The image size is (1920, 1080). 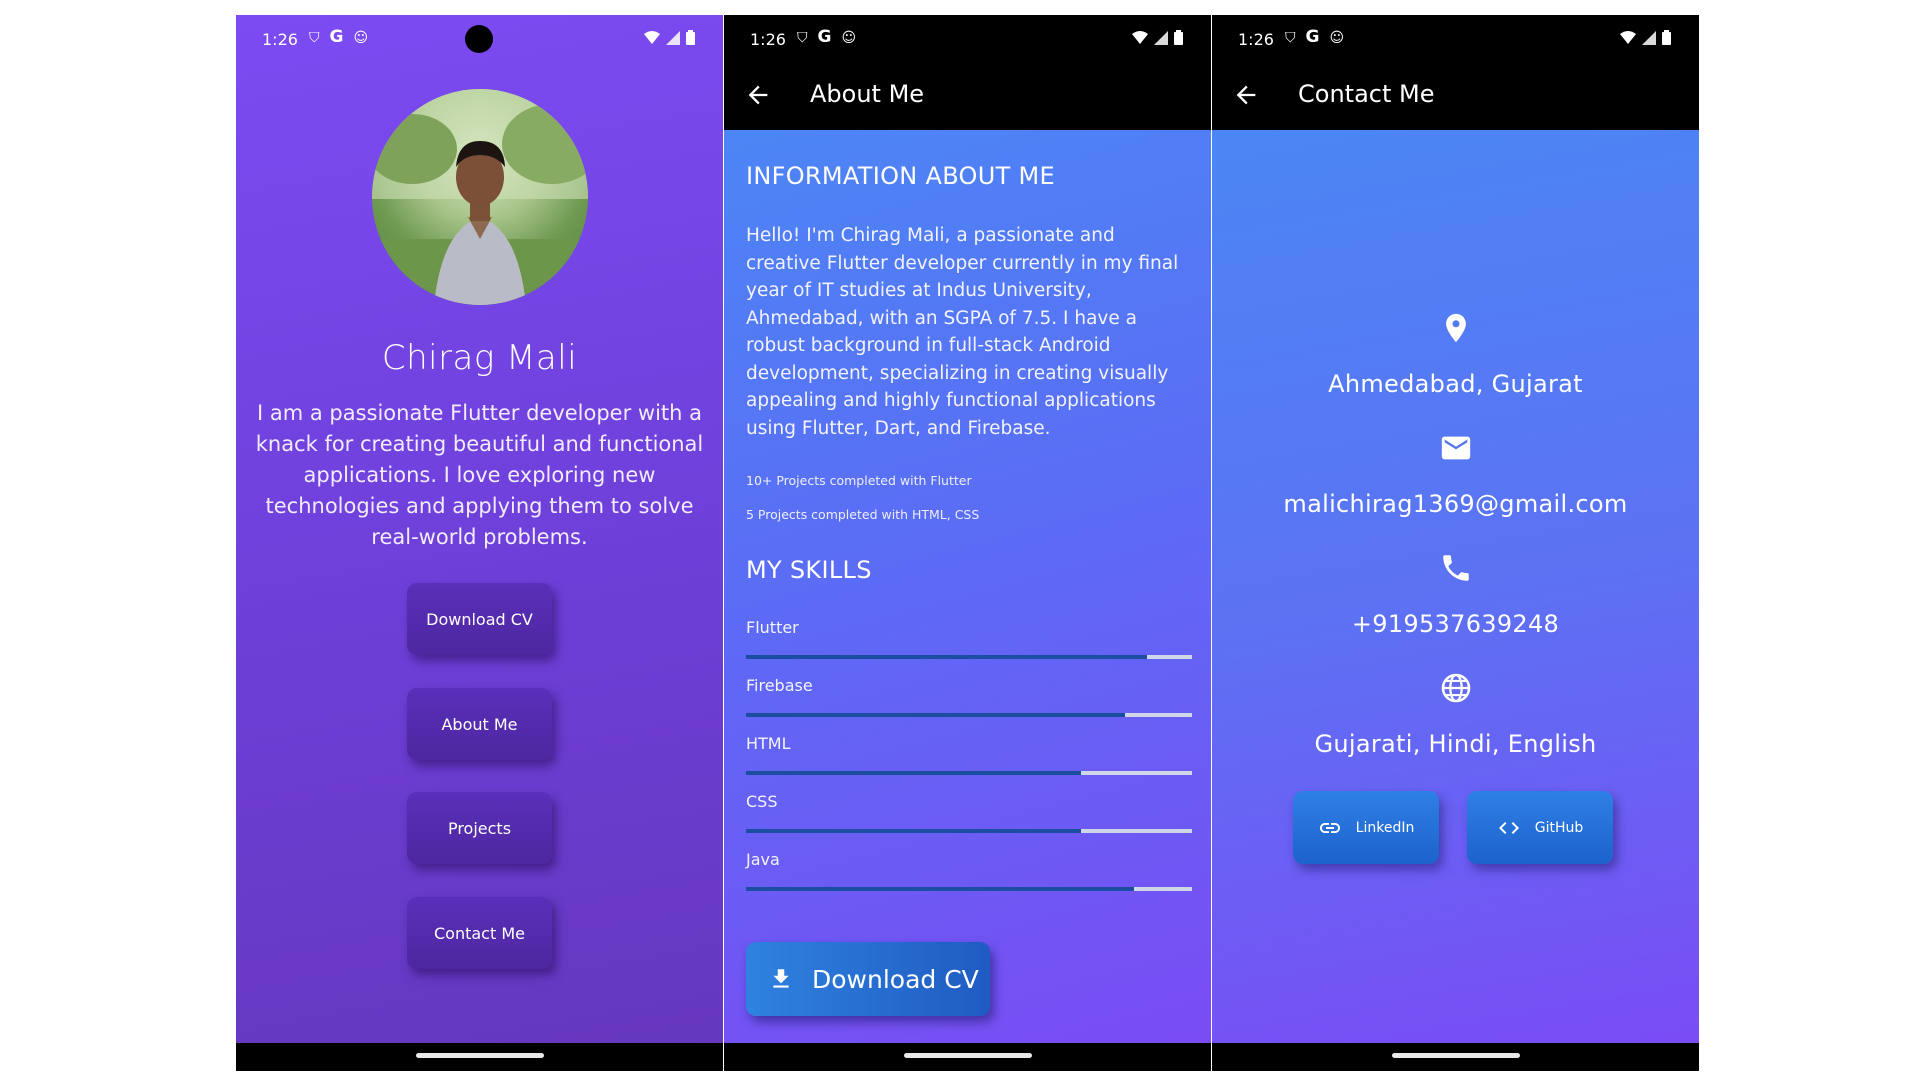 What do you see at coordinates (1455, 504) in the screenshot?
I see `contact-email: malichirag1369@gmail.com` at bounding box center [1455, 504].